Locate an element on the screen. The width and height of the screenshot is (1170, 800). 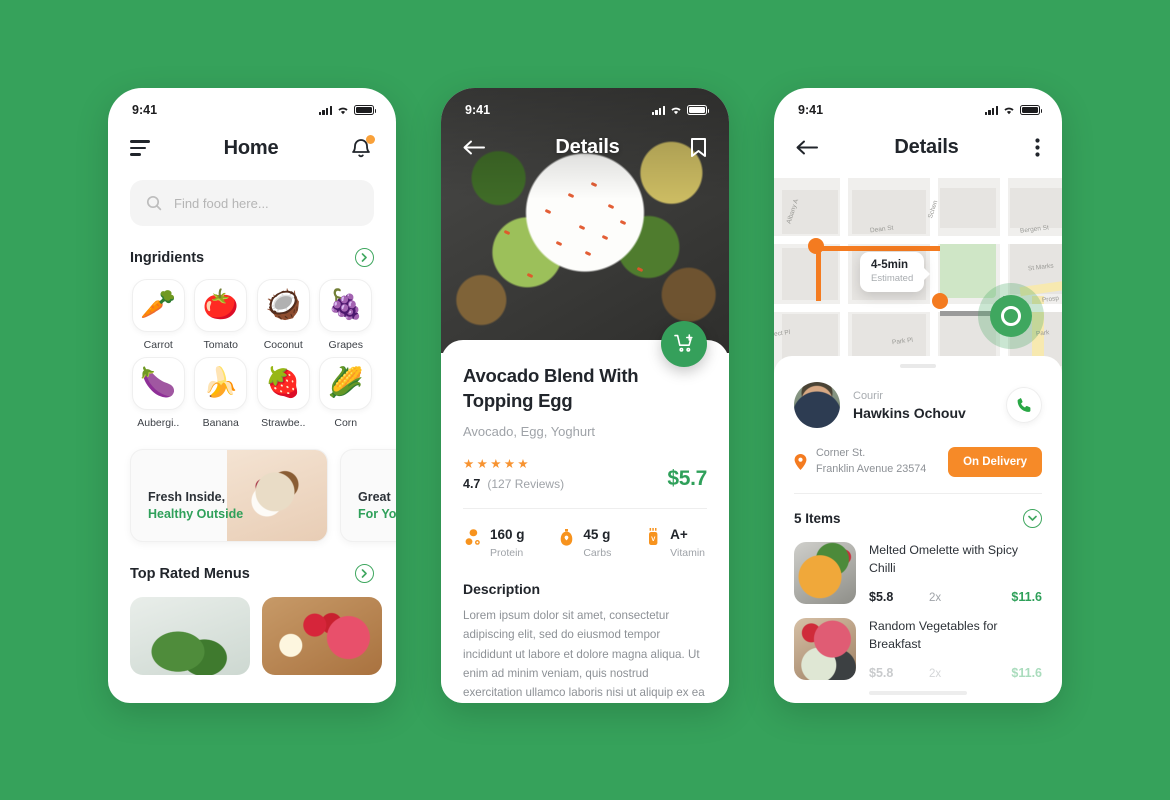
items-section-header: 5 Items is located at coordinates (918, 519).